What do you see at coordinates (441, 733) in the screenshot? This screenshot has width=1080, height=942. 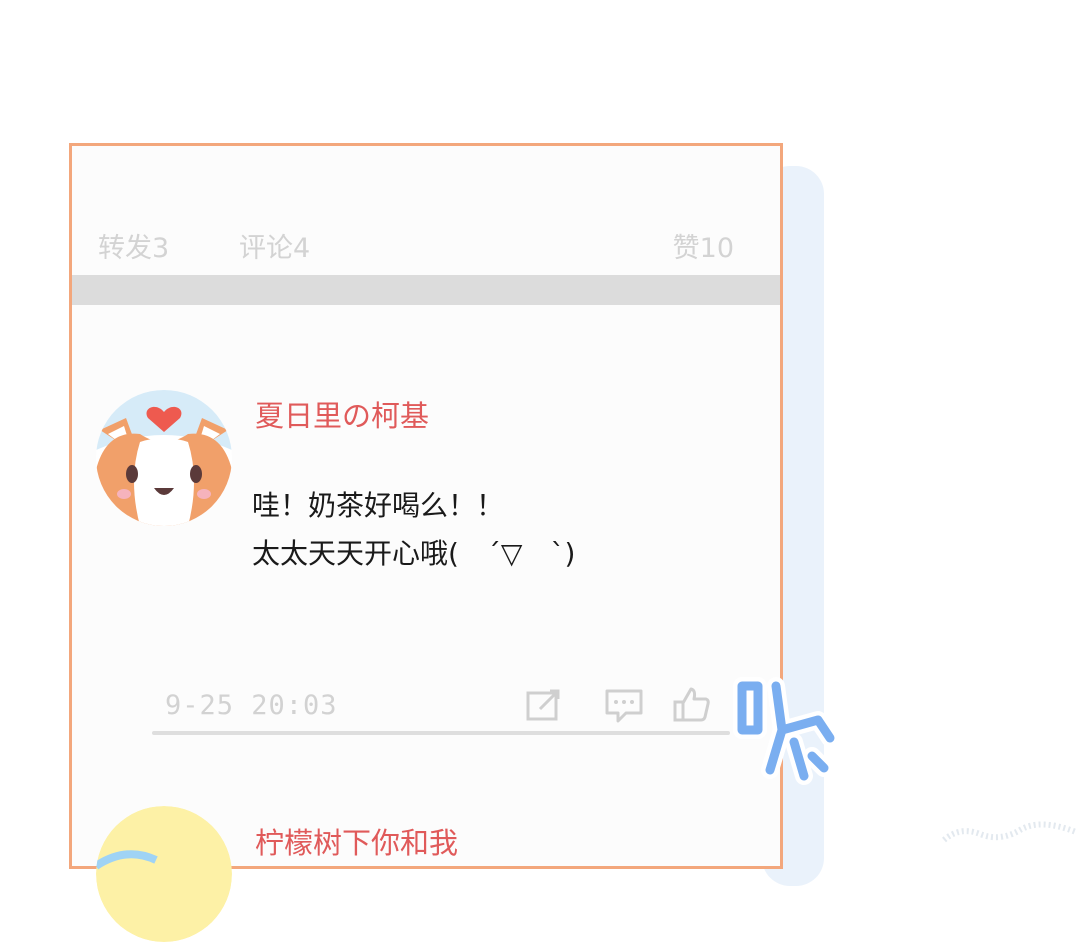 I see `comment-separator` at bounding box center [441, 733].